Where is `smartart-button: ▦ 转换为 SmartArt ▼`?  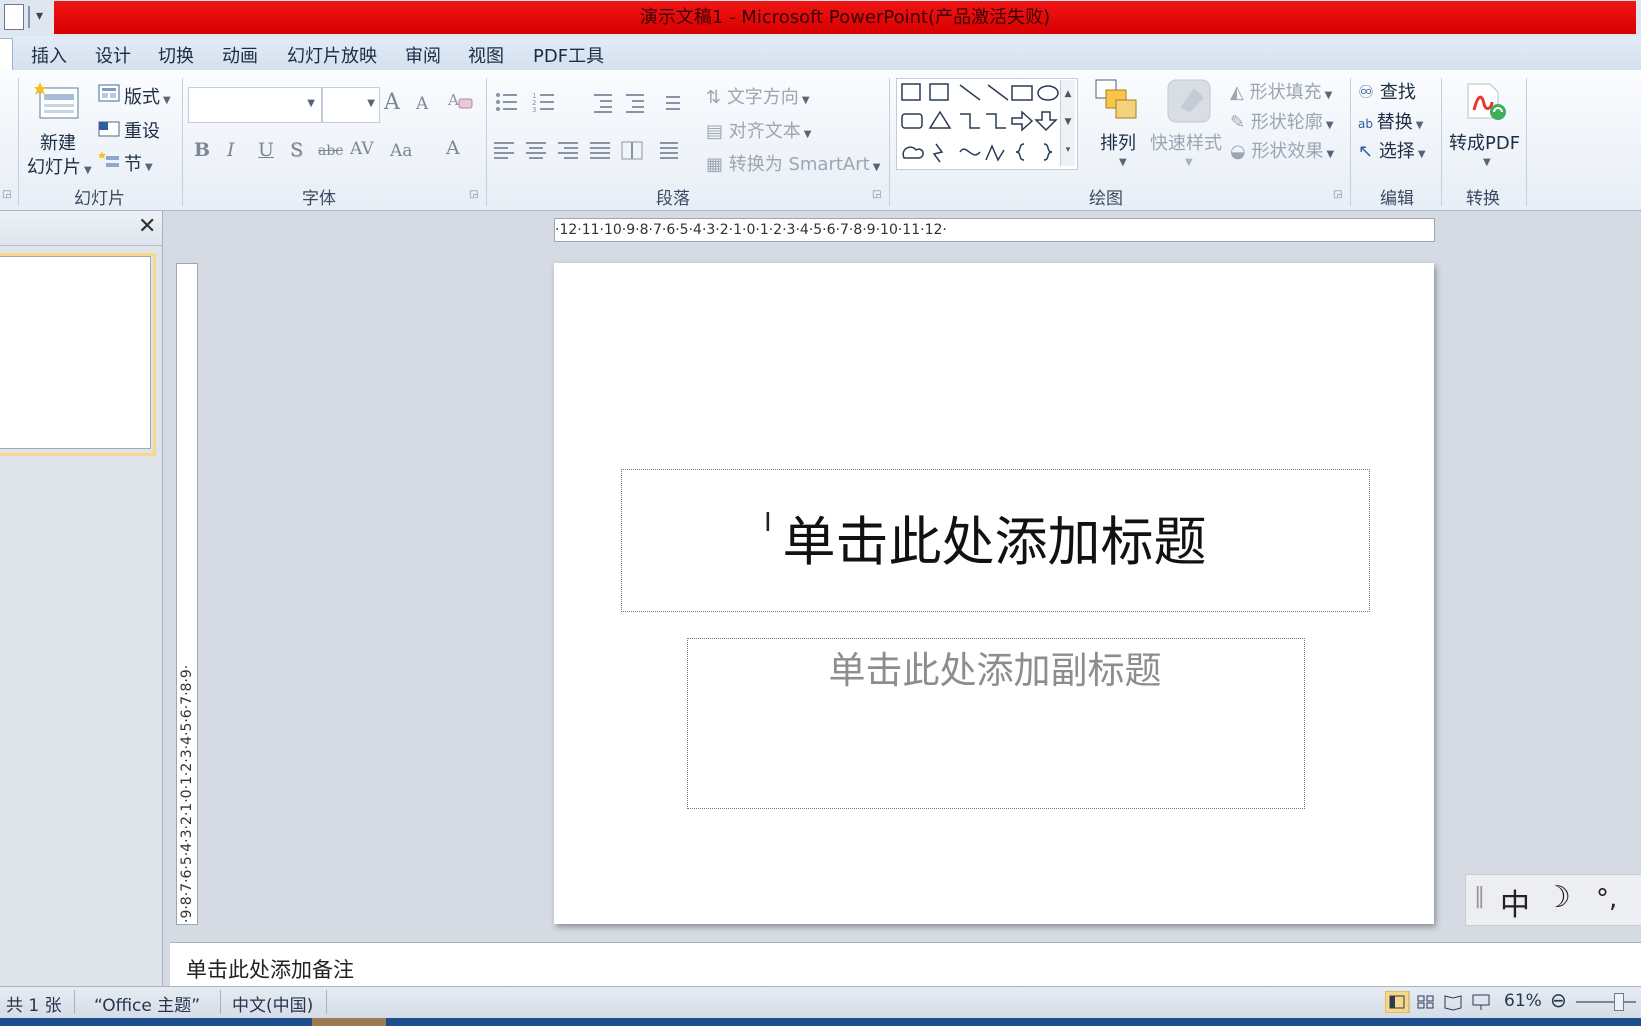 smartart-button: ▦ 转换为 SmartArt ▼ is located at coordinates (793, 163).